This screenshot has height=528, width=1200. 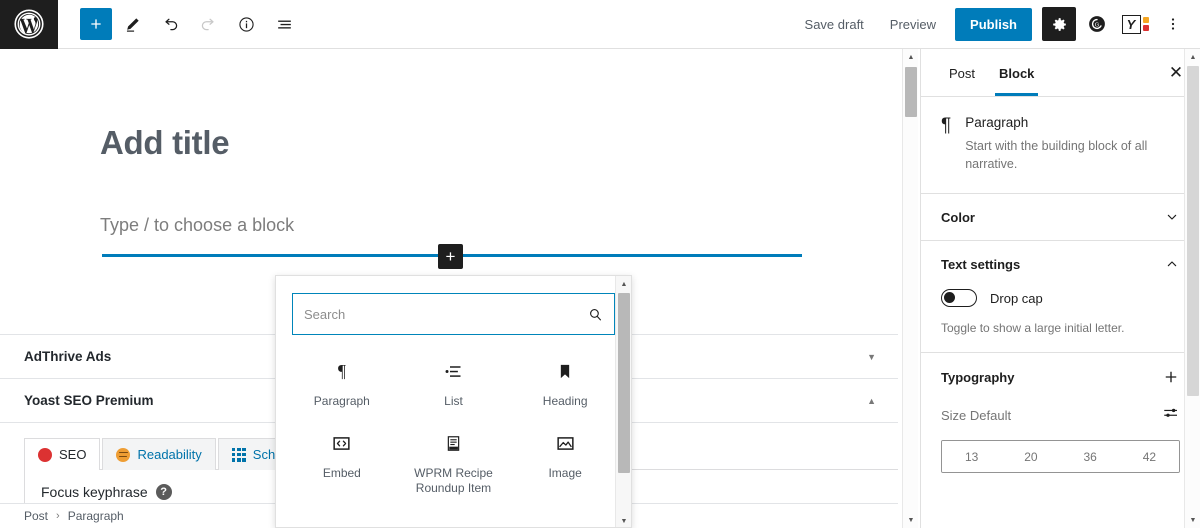 I want to click on redo-button, so click(x=208, y=24).